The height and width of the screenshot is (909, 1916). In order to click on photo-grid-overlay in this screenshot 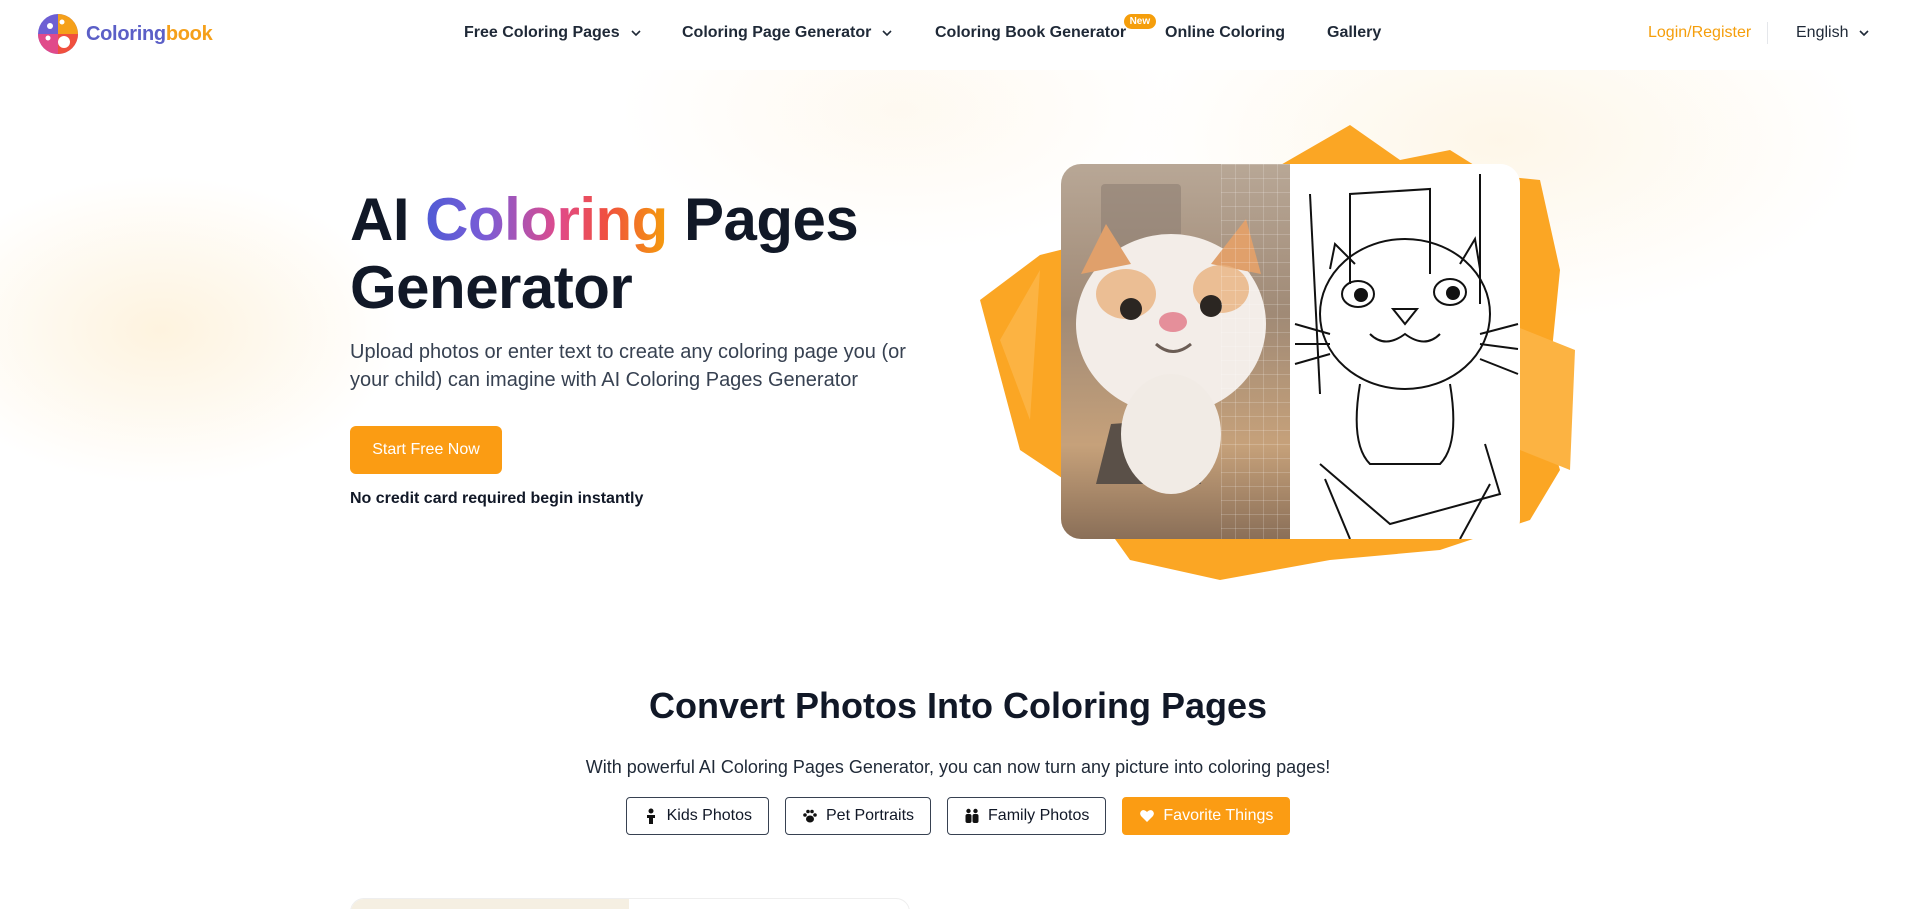, I will do `click(1255, 351)`.